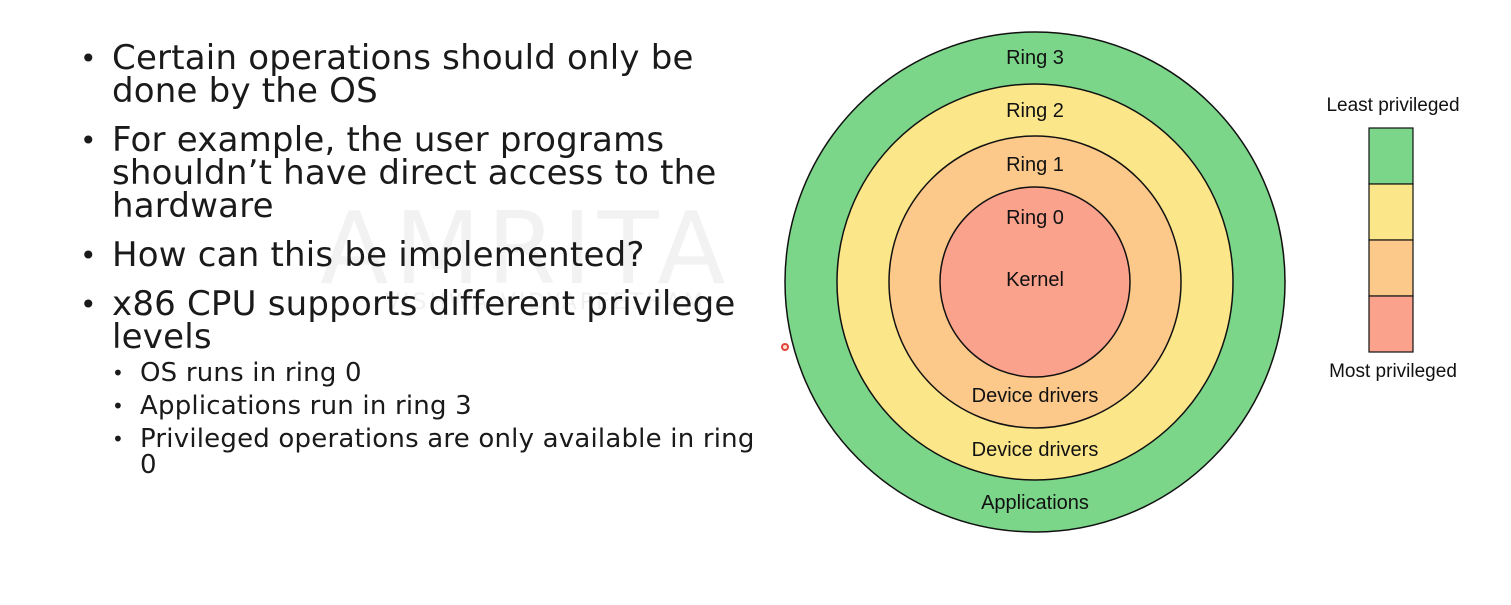 This screenshot has height=605, width=1511. Describe the element at coordinates (1035, 503) in the screenshot. I see `ring-3-bottom-label: Applications` at that location.